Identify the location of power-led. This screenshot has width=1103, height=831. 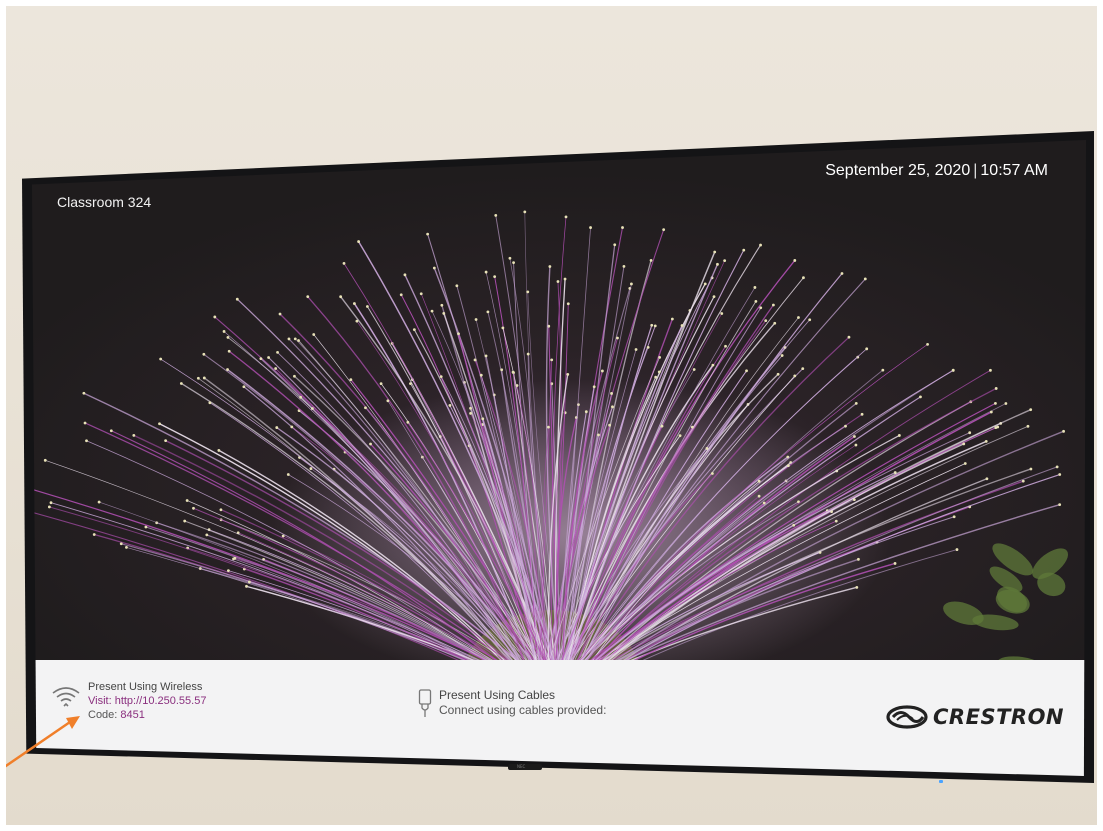
(941, 781).